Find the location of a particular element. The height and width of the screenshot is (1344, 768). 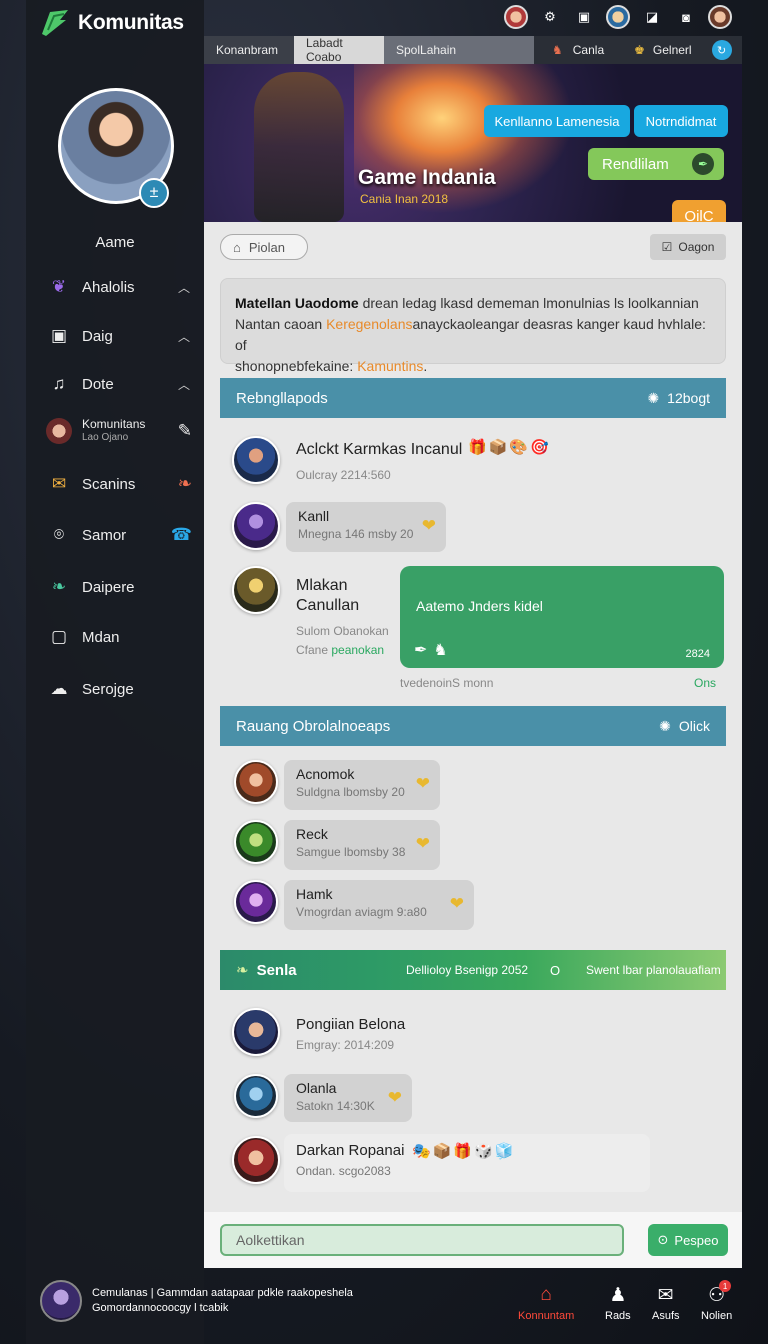

app-logo: Komunitas is located at coordinates (111, 23).